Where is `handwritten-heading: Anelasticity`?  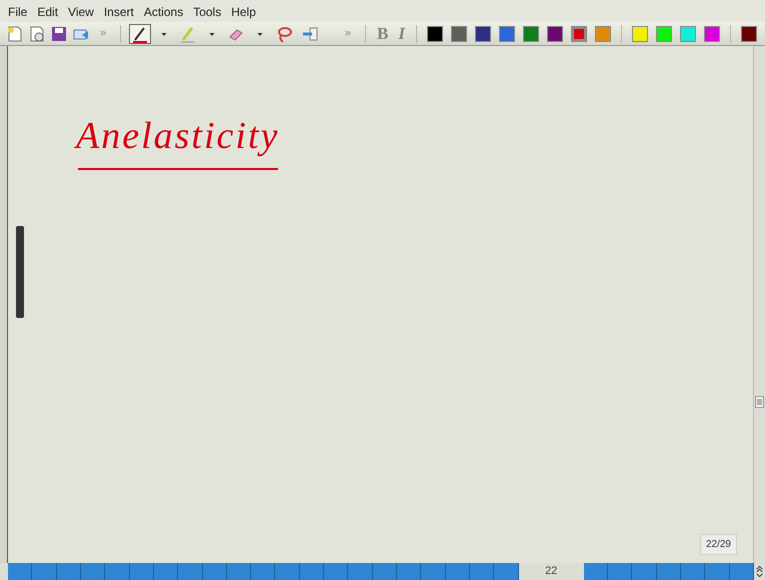 handwritten-heading: Anelasticity is located at coordinates (178, 136).